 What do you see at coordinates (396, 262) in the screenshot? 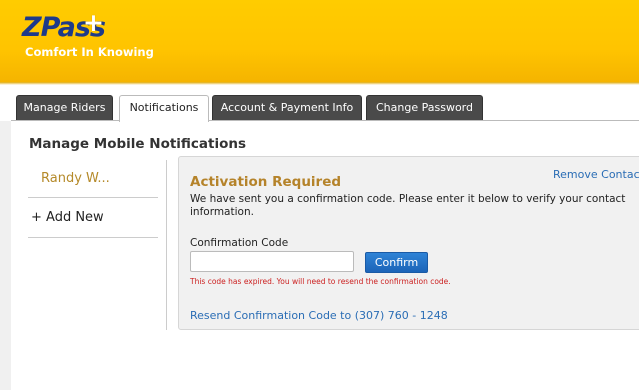
I see `confirm-button: Confirm` at bounding box center [396, 262].